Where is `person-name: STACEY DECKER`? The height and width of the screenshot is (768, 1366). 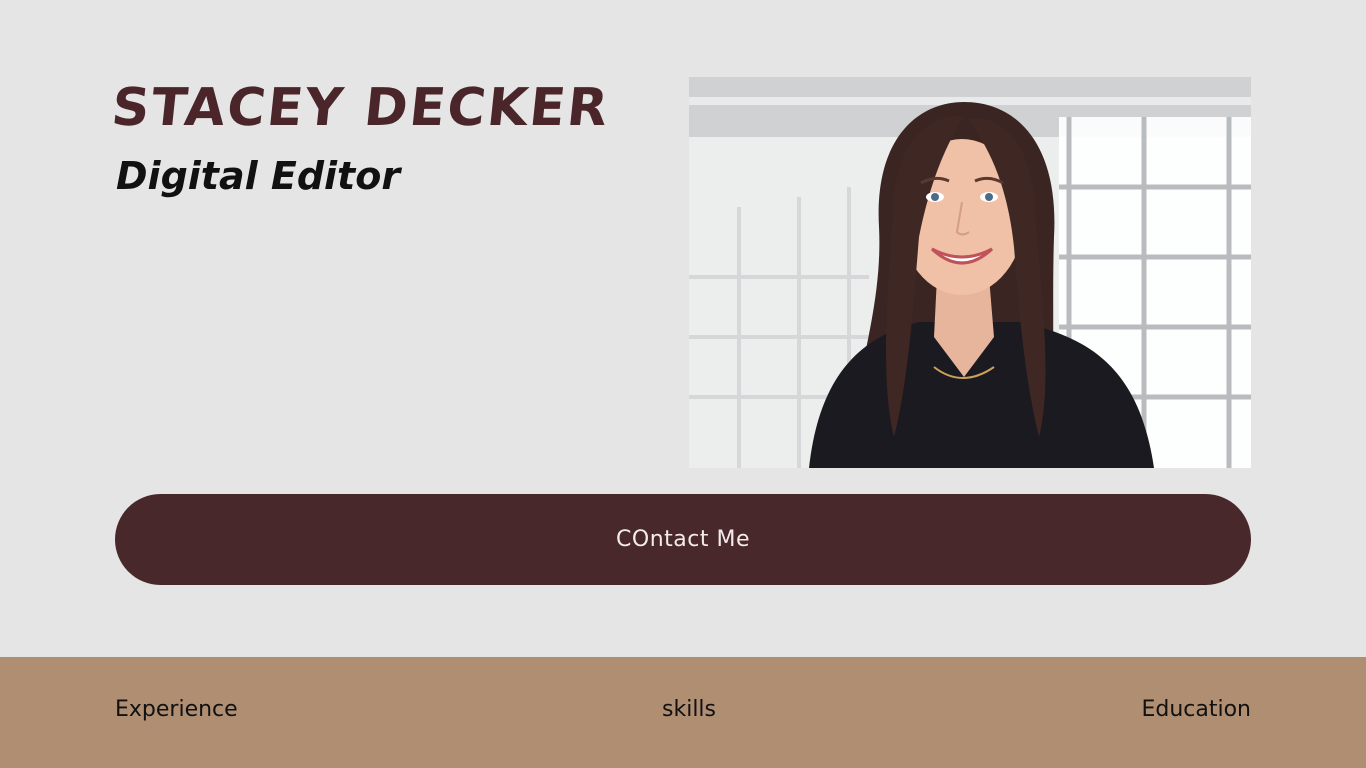
person-name: STACEY DECKER is located at coordinates (360, 108).